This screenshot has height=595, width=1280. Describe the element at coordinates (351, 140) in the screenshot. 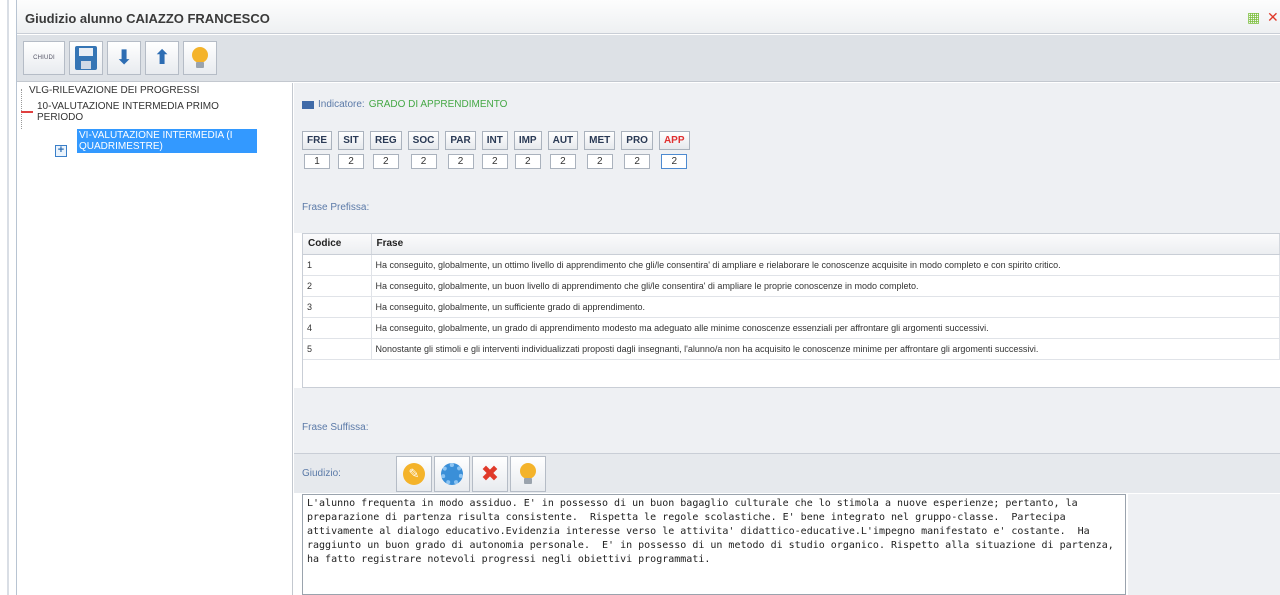

I see `code-button: SIT` at that location.